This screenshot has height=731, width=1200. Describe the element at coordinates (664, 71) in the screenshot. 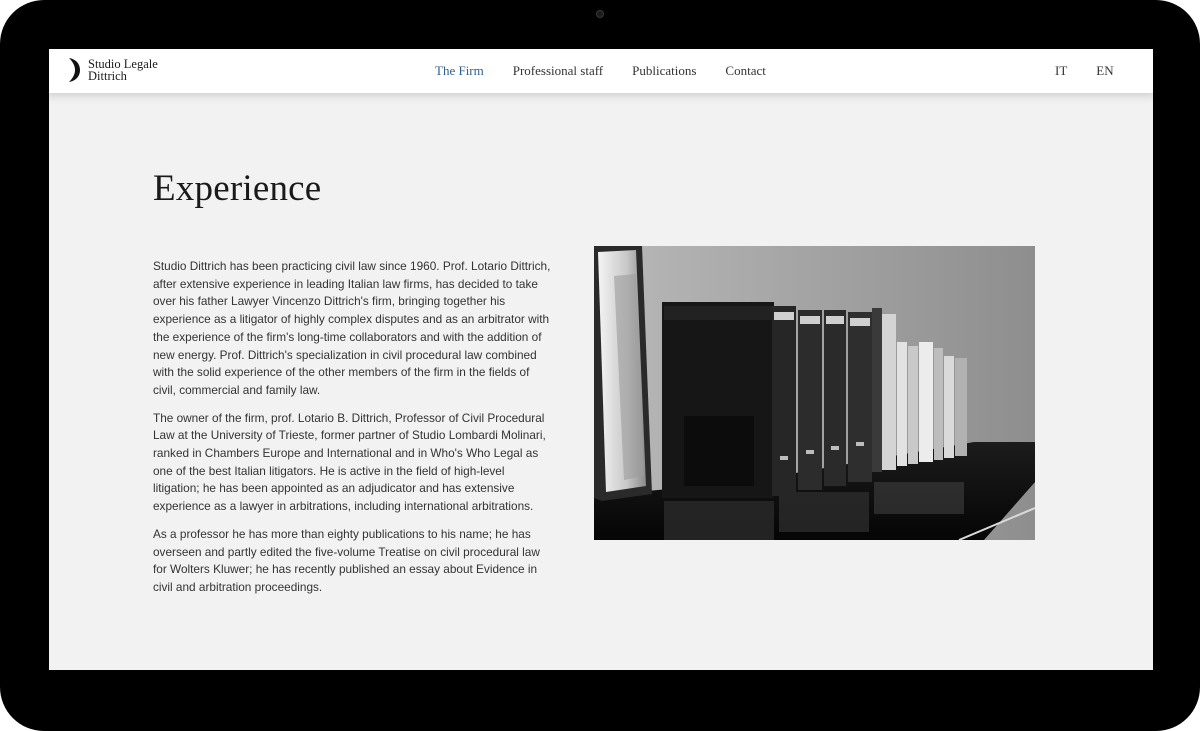

I see `nav-item-publications: Publications` at that location.